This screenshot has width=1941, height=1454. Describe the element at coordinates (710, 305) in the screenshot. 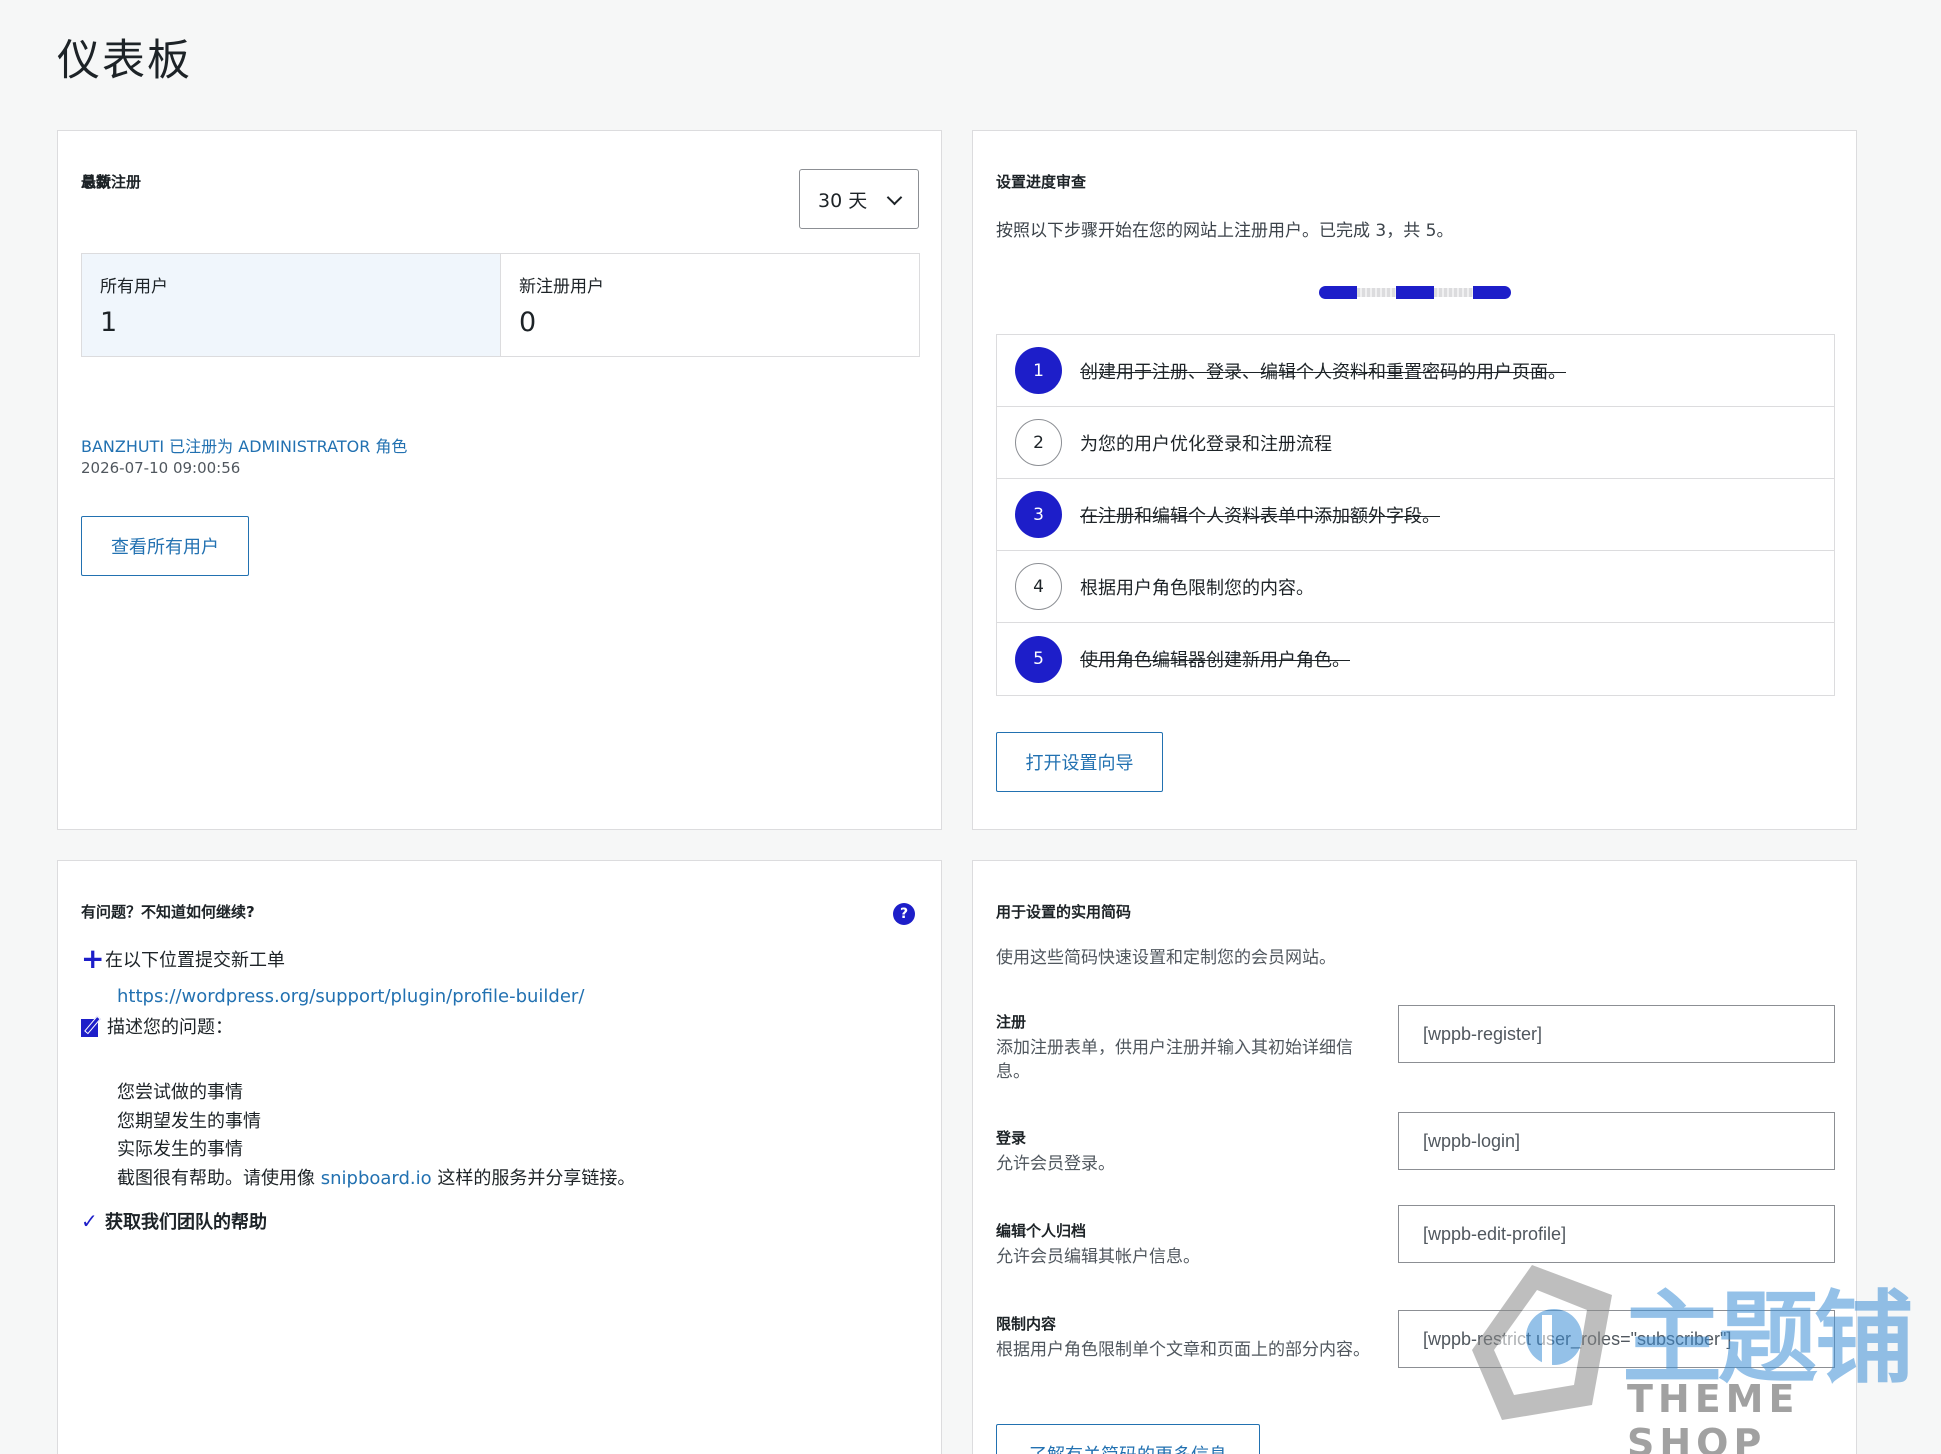

I see `stat-new-users: 新注册用户 0` at that location.